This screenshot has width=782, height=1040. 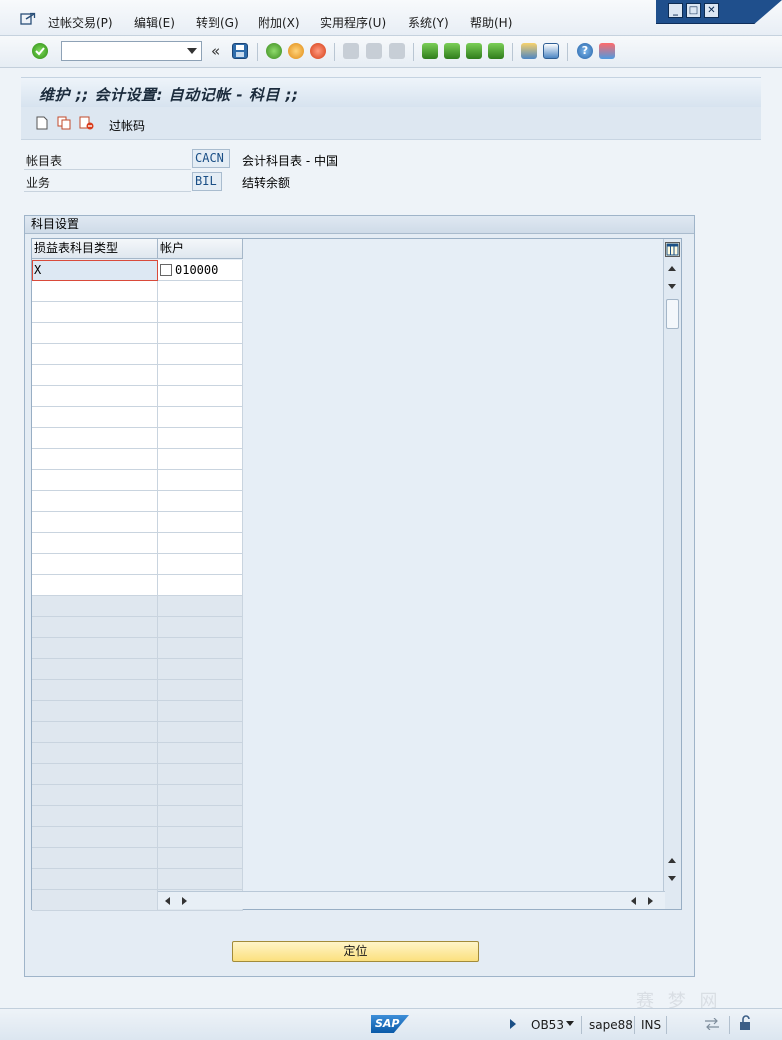 What do you see at coordinates (374, 51) in the screenshot?
I see `find-icon` at bounding box center [374, 51].